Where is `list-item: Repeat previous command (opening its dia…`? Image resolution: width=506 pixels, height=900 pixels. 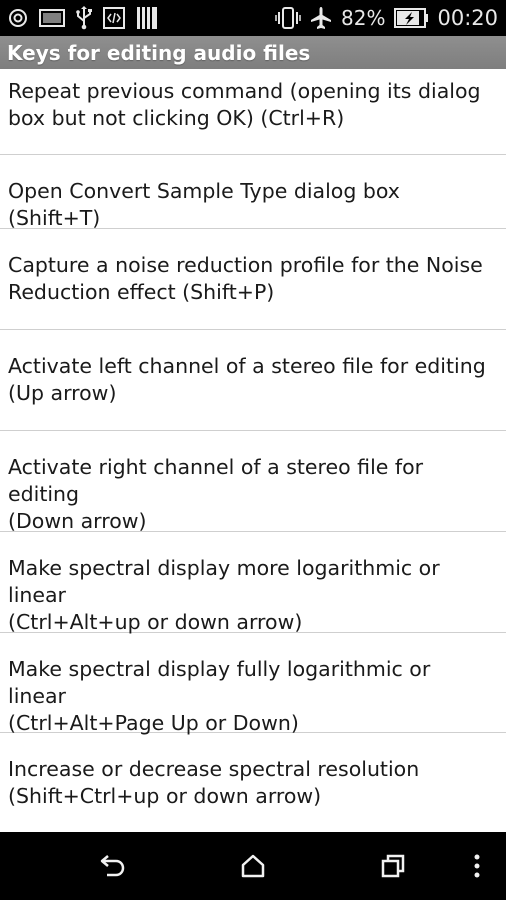
list-item: Repeat previous command (opening its dia… is located at coordinates (253, 112).